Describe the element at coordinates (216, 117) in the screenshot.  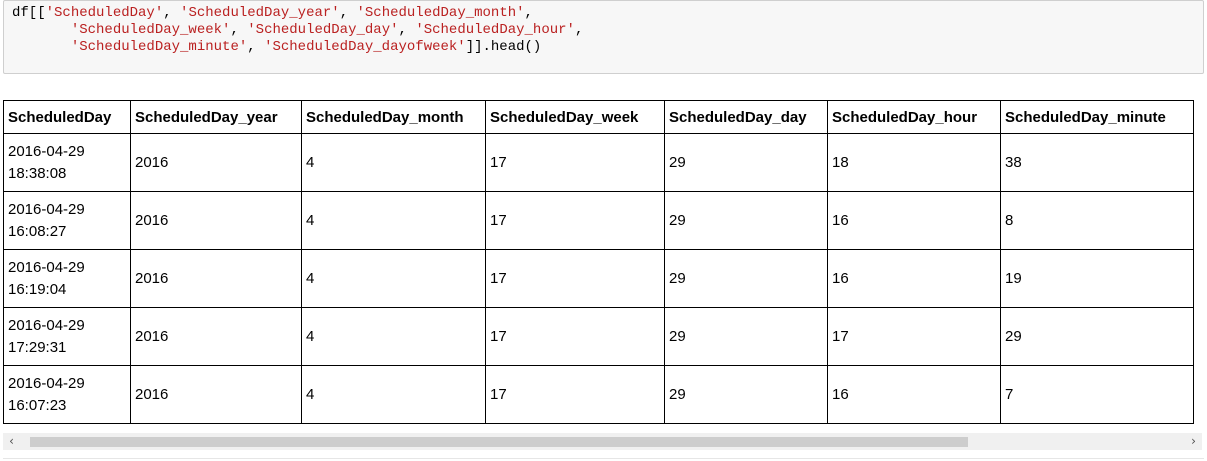
I see `column-header: ScheduledDay_year` at that location.